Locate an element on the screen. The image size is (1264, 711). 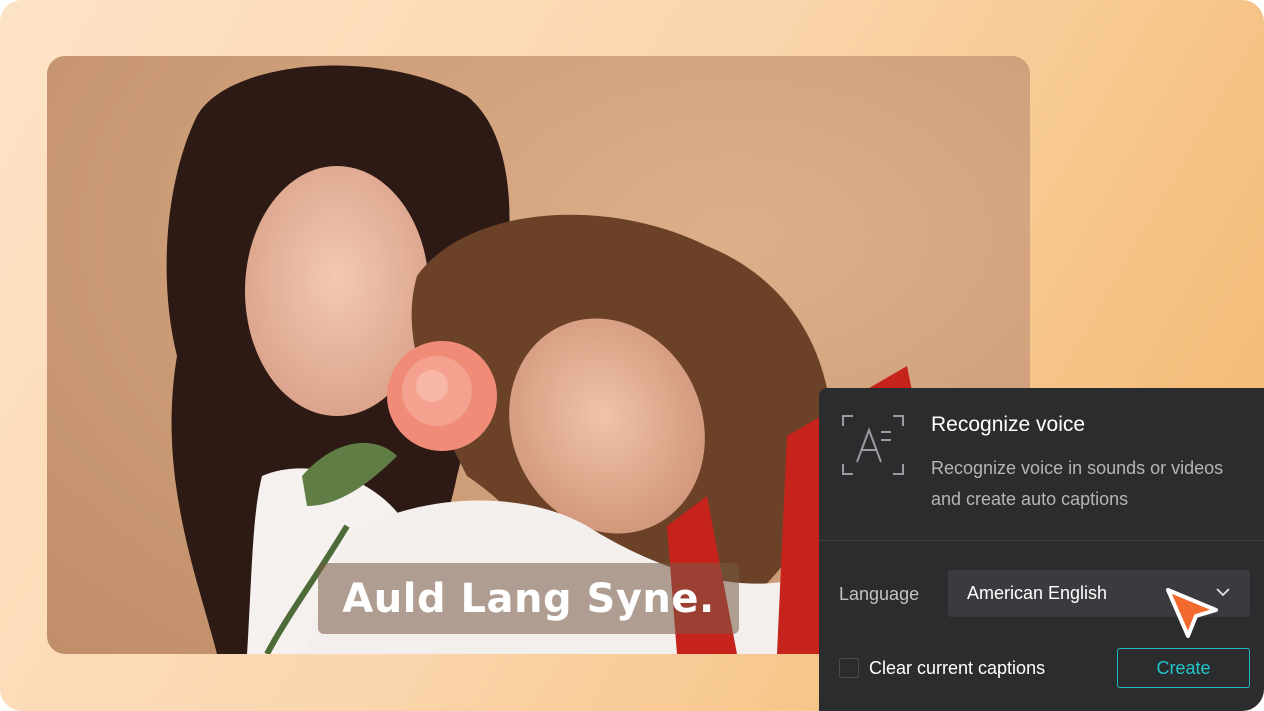
cursor-arrow-icon is located at coordinates (1192, 613).